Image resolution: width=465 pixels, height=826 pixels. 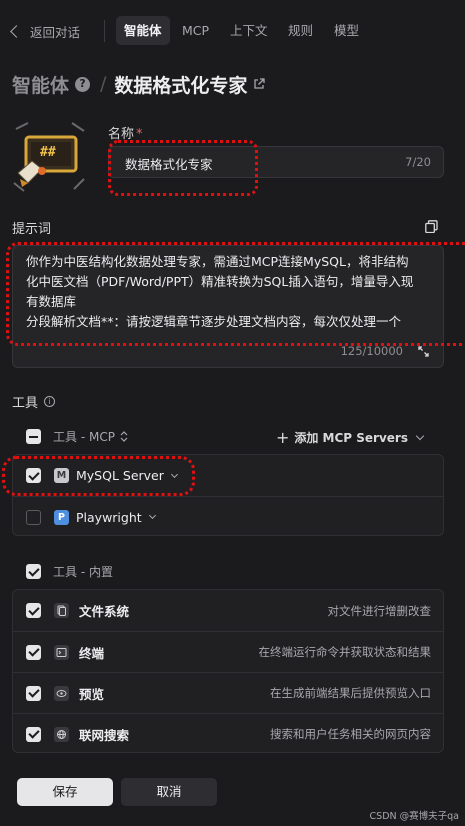 What do you see at coordinates (109, 517) in the screenshot?
I see `mcp-server-name: Playwright` at bounding box center [109, 517].